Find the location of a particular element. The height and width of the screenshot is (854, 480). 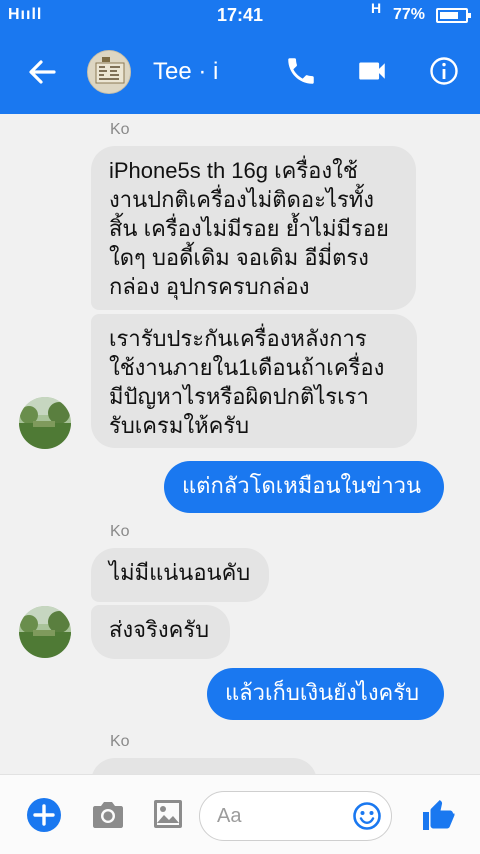

smiley-icon is located at coordinates (367, 816).